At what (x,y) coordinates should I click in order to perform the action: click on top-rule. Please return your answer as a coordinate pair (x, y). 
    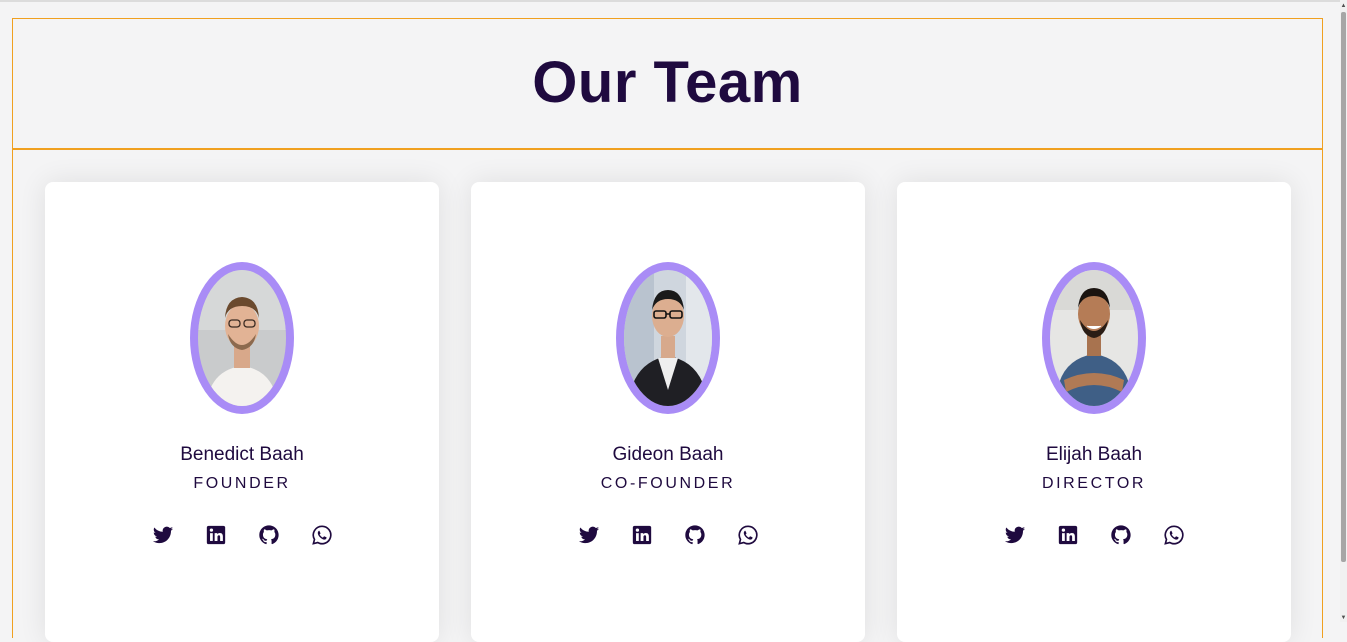
    Looking at the image, I should click on (670, 1).